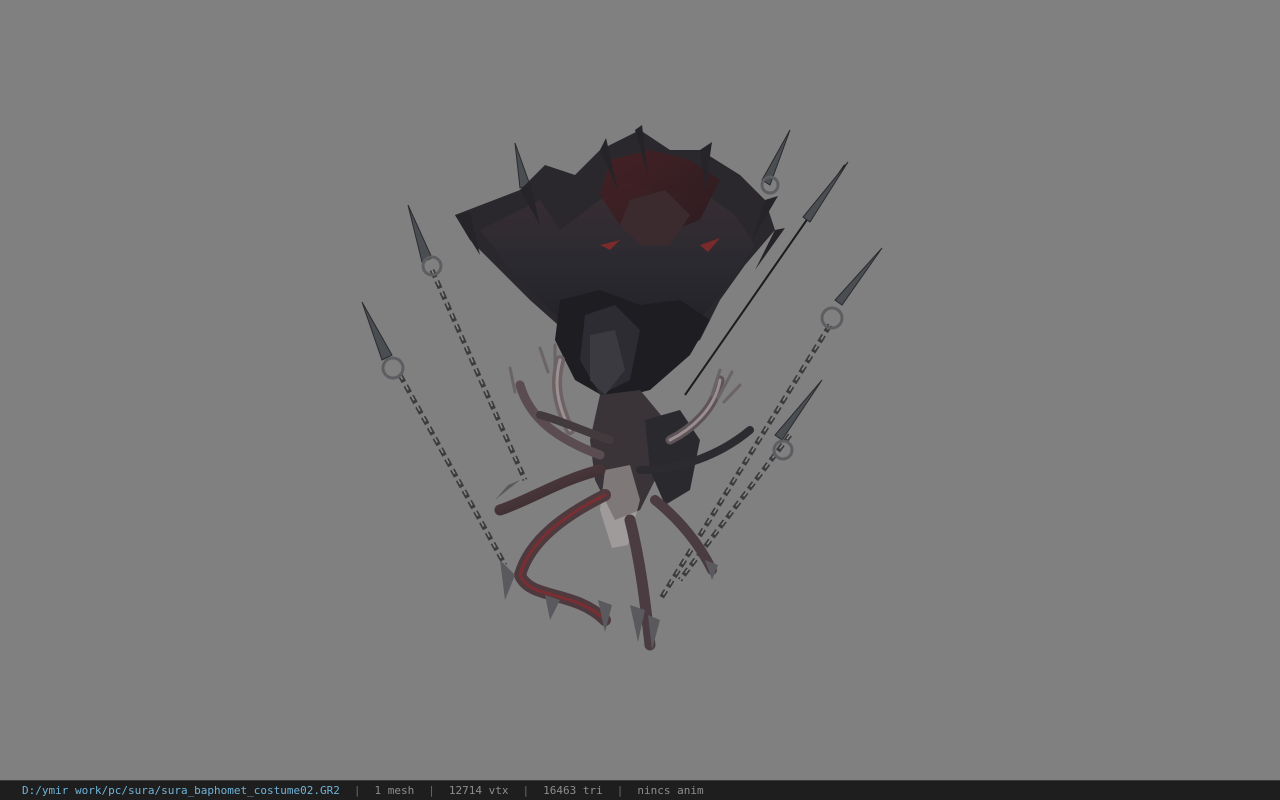 This screenshot has width=1280, height=800. What do you see at coordinates (573, 790) in the screenshot?
I see `triangle-count: 16463 tri` at bounding box center [573, 790].